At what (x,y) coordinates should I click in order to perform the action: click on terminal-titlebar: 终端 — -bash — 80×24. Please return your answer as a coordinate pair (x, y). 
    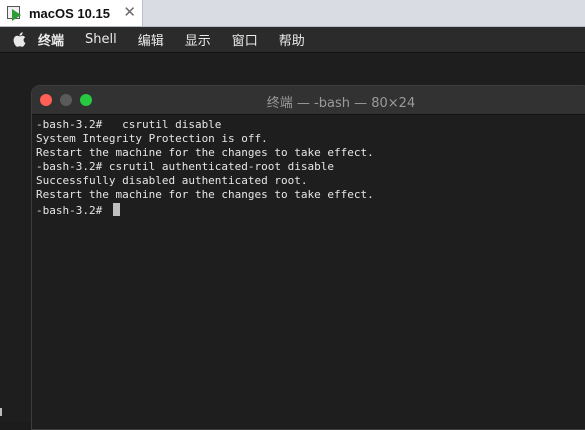
    Looking at the image, I should click on (308, 100).